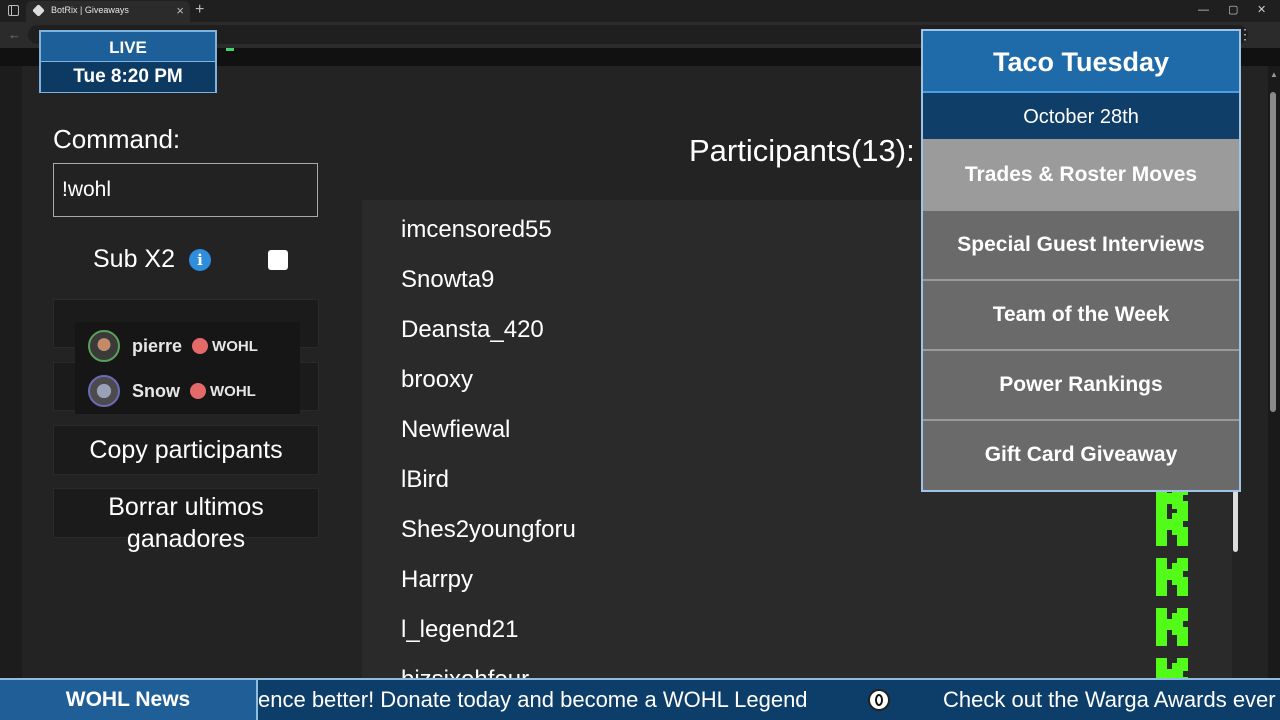 This screenshot has width=1280, height=720. What do you see at coordinates (13, 10) in the screenshot?
I see `window-menu-icon` at bounding box center [13, 10].